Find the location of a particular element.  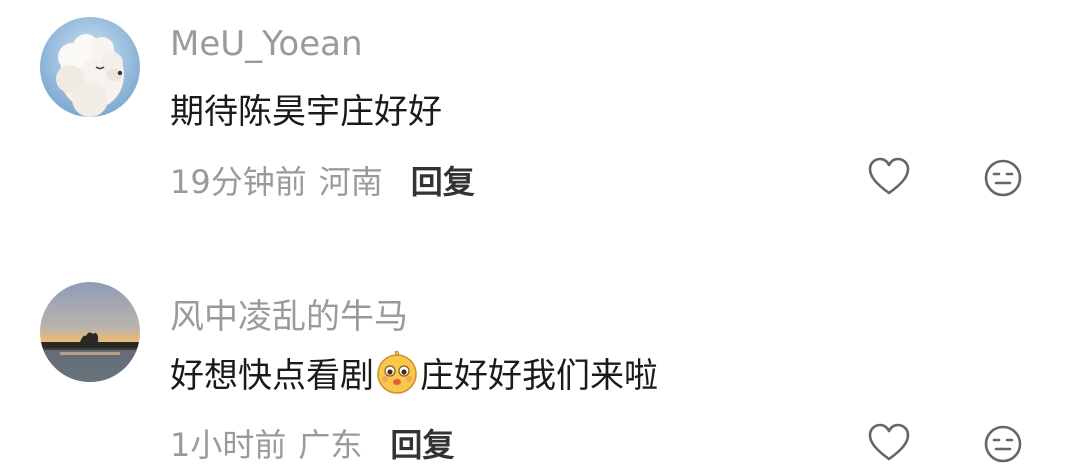

comment-text-part: 好想快点看剧 is located at coordinates (272, 376).